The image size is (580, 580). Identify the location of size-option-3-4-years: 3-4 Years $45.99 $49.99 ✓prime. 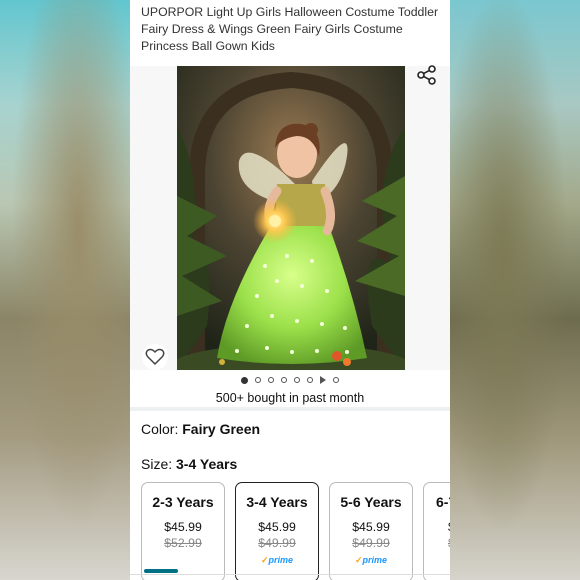
(277, 531).